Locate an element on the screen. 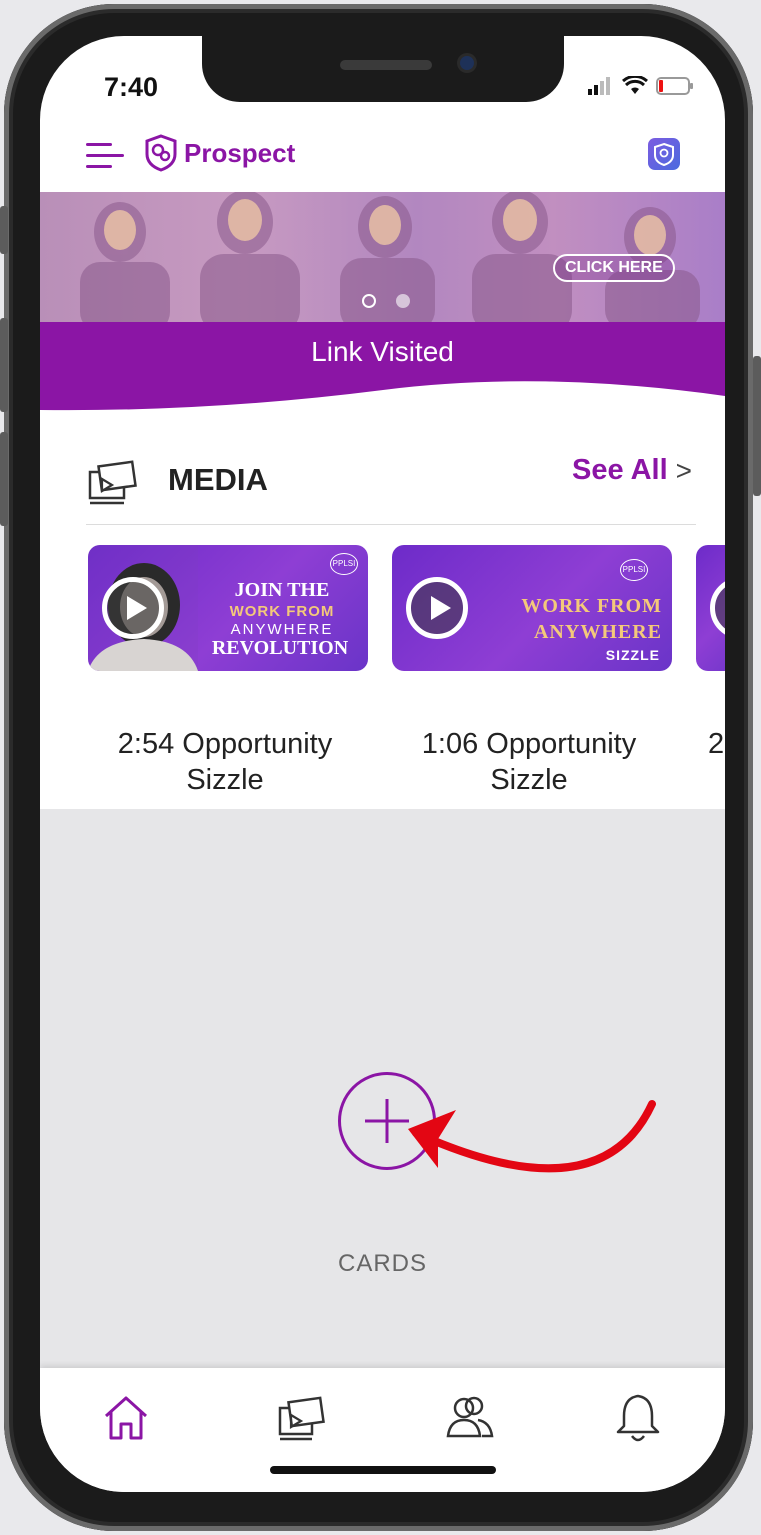 This screenshot has height=1535, width=761. card-title-line-2: WORK FROM is located at coordinates (282, 611).